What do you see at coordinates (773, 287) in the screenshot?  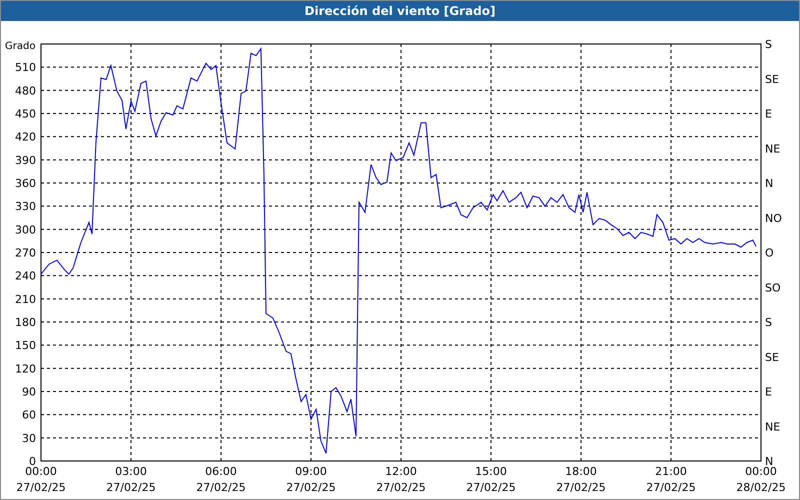 I see `compass-tick-label: SO` at bounding box center [773, 287].